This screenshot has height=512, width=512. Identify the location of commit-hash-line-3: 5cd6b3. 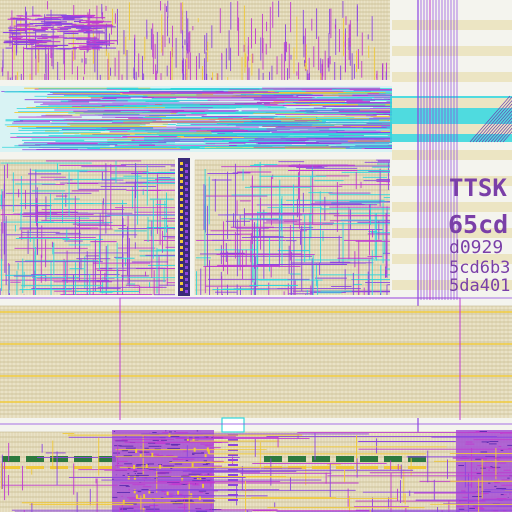
(480, 268).